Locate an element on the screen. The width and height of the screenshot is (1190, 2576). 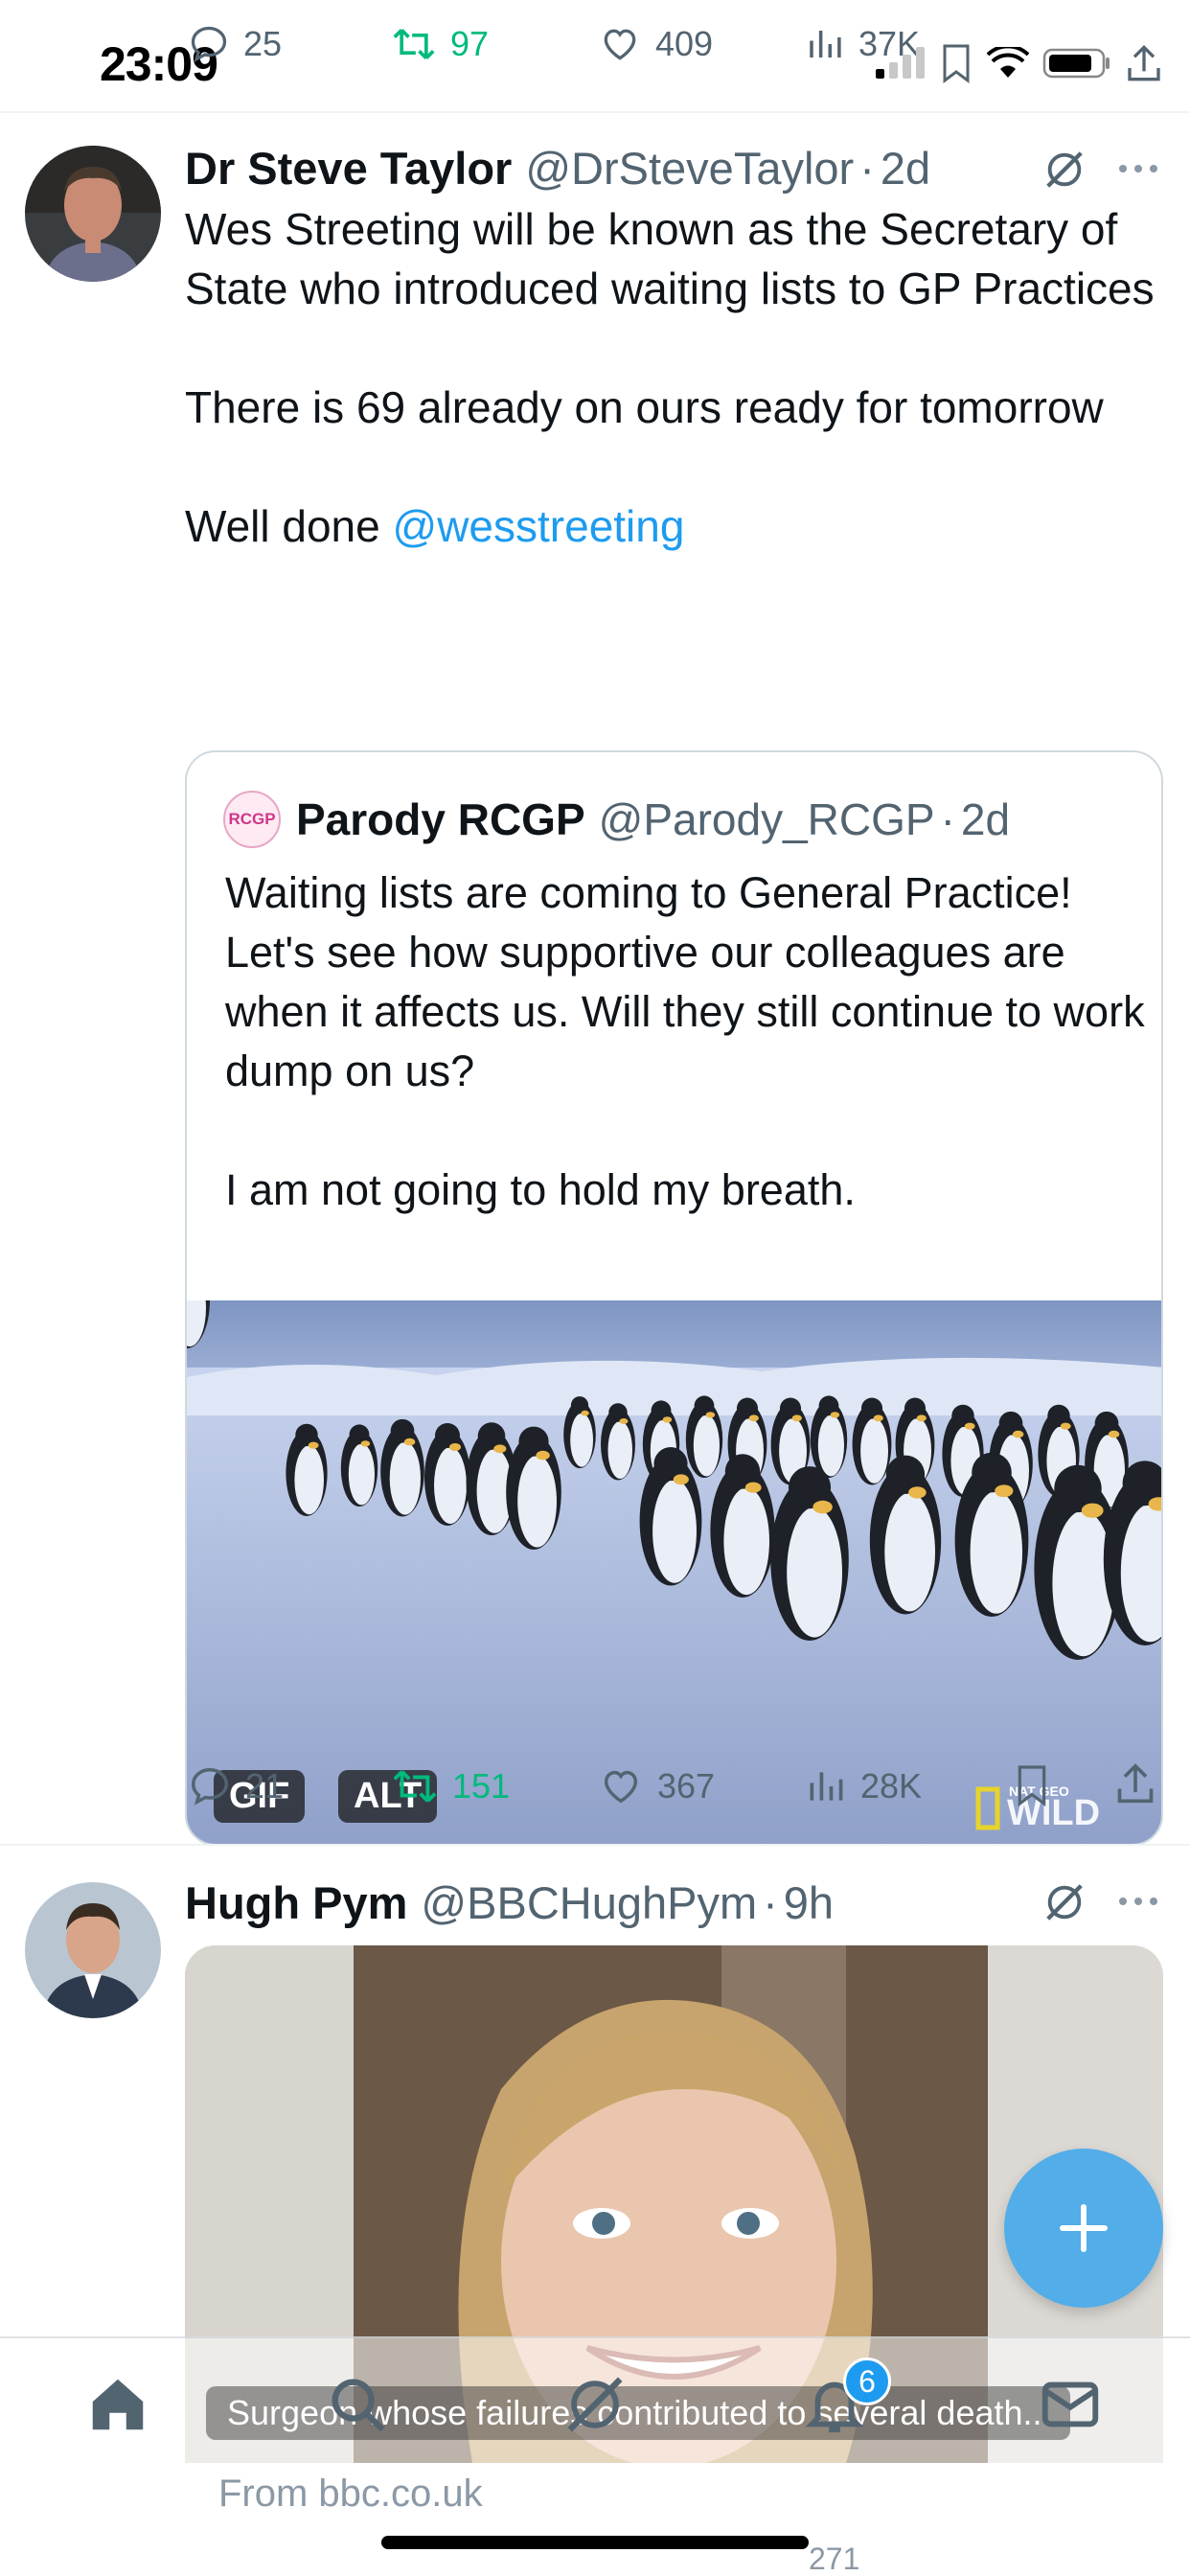
battery-icon is located at coordinates (1076, 63).